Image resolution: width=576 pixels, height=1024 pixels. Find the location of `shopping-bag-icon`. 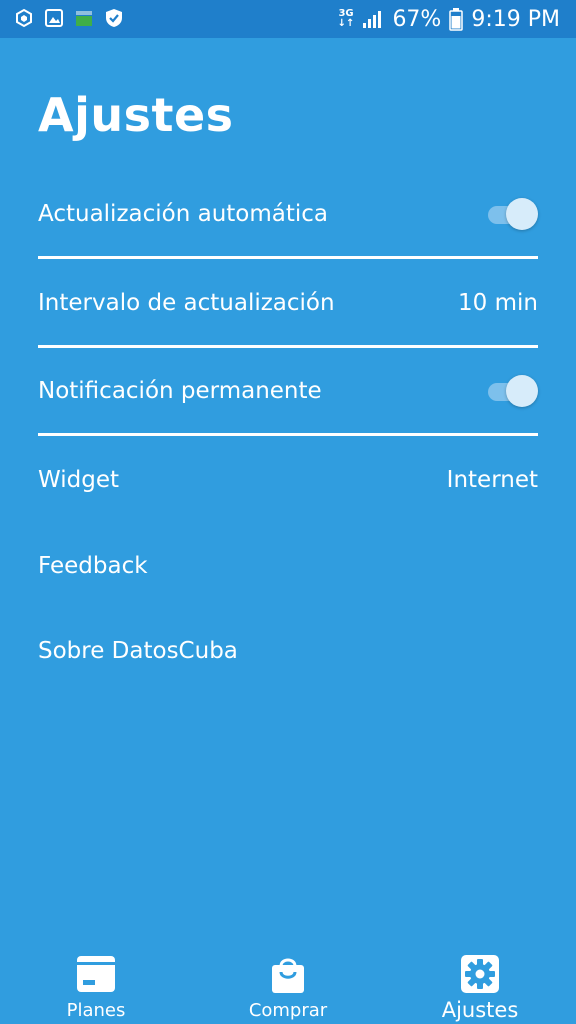

shopping-bag-icon is located at coordinates (288, 975).